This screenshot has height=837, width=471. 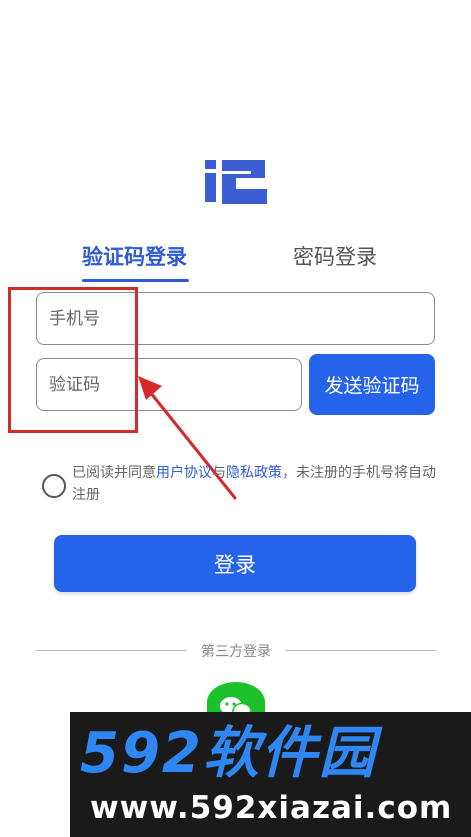 I want to click on tab-password-login: 密码登录, so click(x=335, y=257).